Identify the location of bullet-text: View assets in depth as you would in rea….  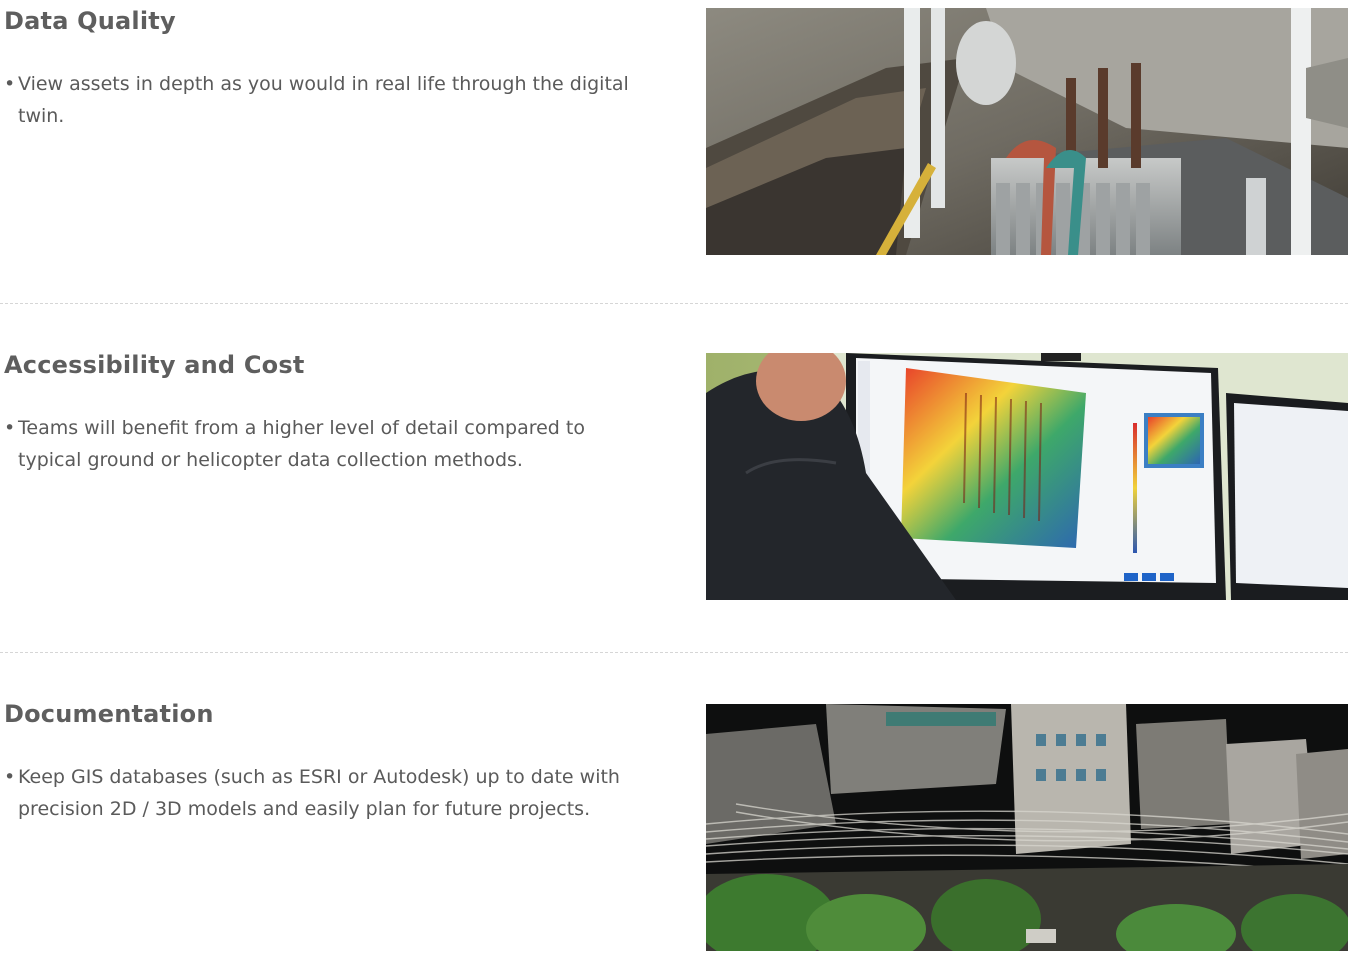
(323, 100).